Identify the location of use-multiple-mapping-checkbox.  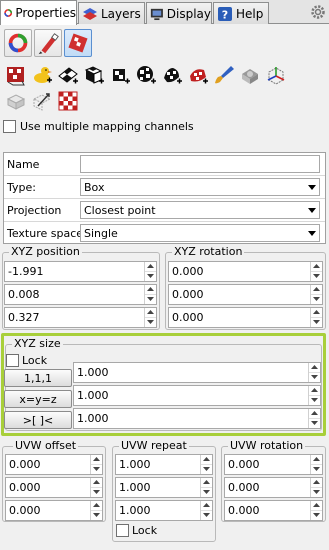
(9, 126).